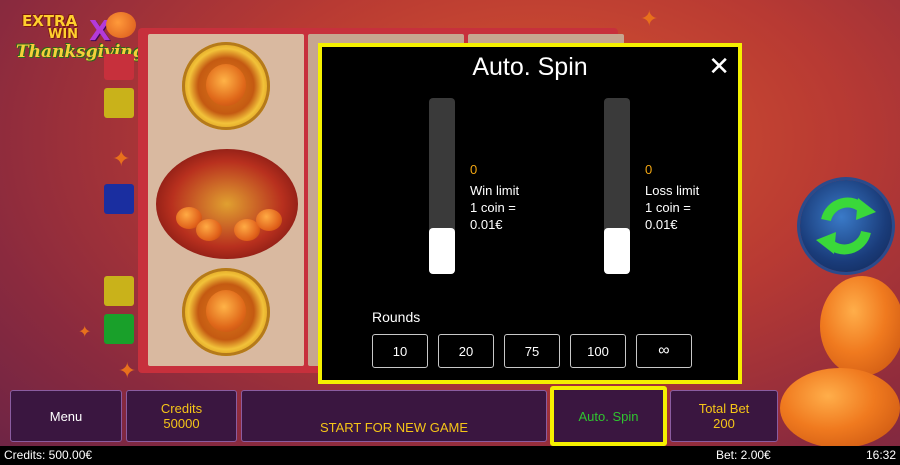 This screenshot has width=900, height=465. What do you see at coordinates (181, 423) in the screenshot?
I see `credits-value: 50000` at bounding box center [181, 423].